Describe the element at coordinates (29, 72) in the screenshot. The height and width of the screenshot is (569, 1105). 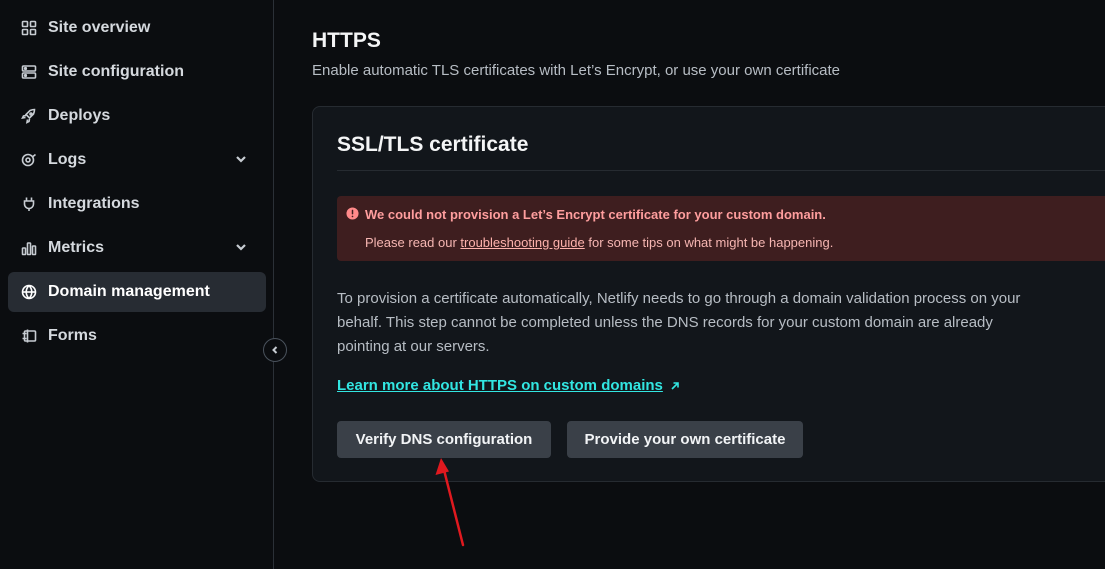
I see `settings-list-icon` at that location.